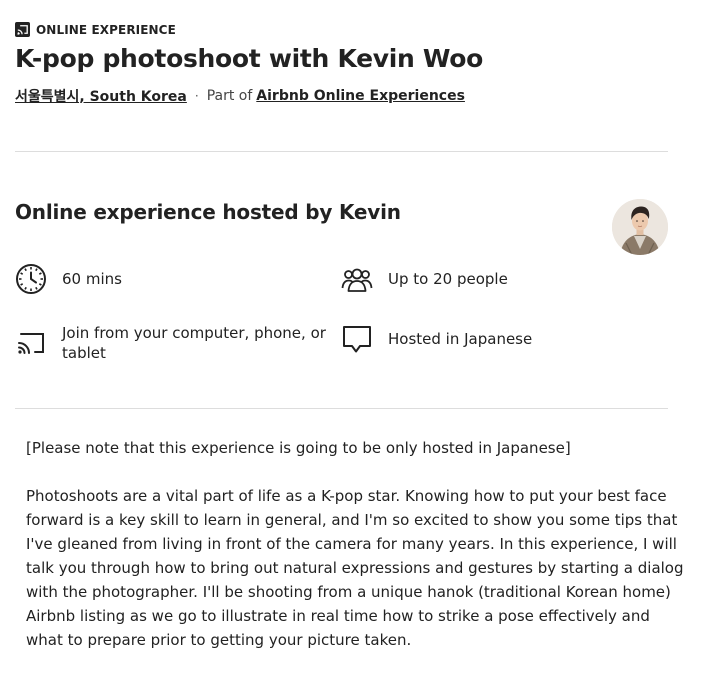  I want to click on host-photo, so click(640, 227).